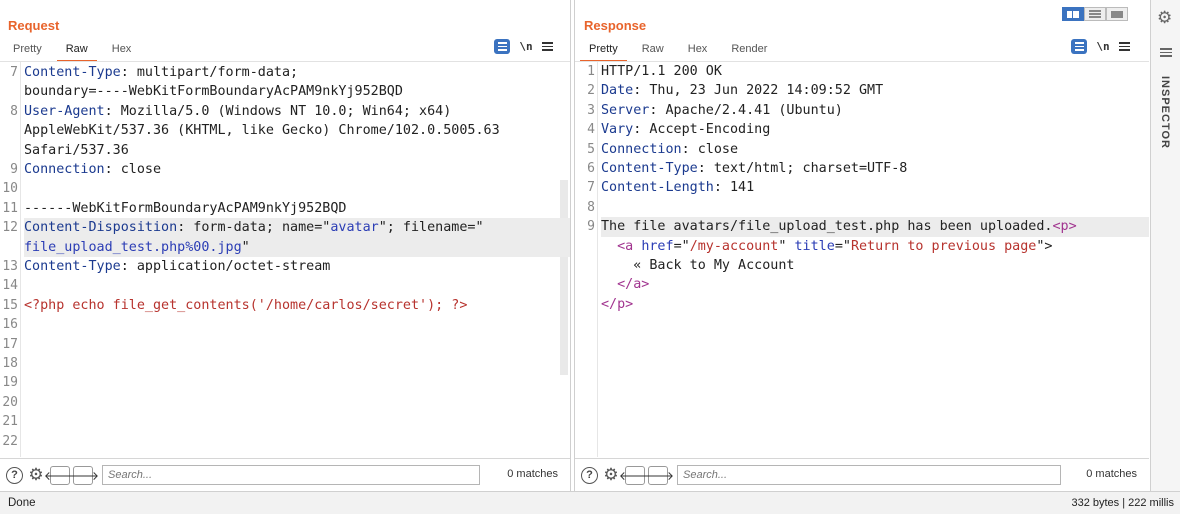 This screenshot has height=514, width=1180. What do you see at coordinates (758, 91) in the screenshot?
I see `code-token: : Thu, 23 Jun 2022 14:09:52 GMT` at bounding box center [758, 91].